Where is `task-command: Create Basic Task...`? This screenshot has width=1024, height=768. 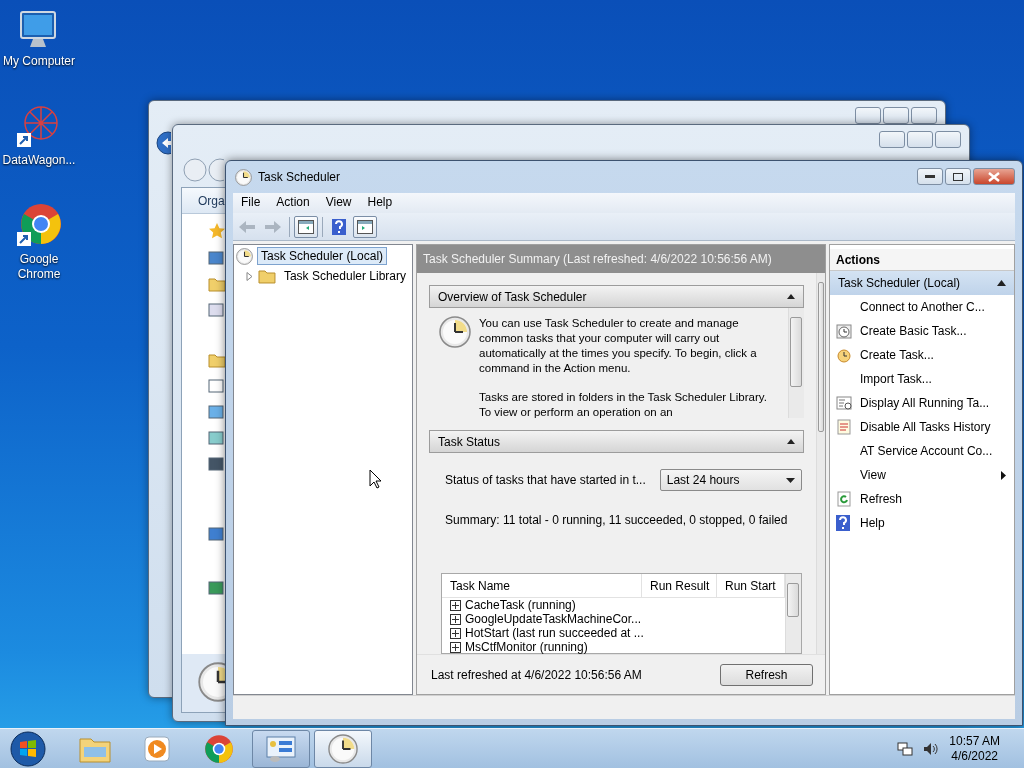 task-command: Create Basic Task... is located at coordinates (922, 331).